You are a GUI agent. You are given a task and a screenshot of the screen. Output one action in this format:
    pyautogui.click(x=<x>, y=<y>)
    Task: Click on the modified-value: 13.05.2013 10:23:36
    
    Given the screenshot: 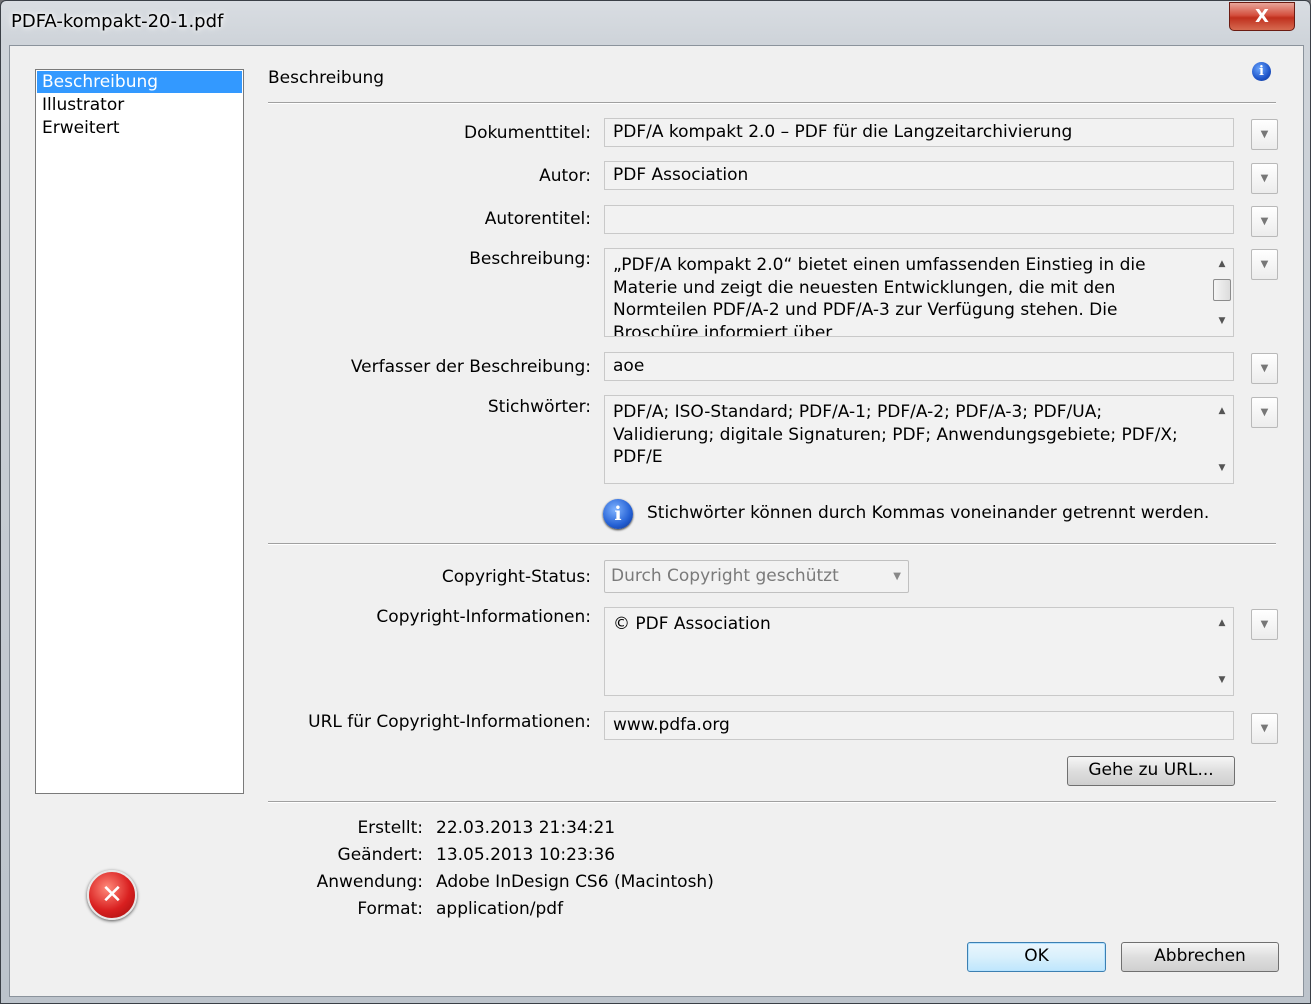 What is the action you would take?
    pyautogui.click(x=526, y=855)
    